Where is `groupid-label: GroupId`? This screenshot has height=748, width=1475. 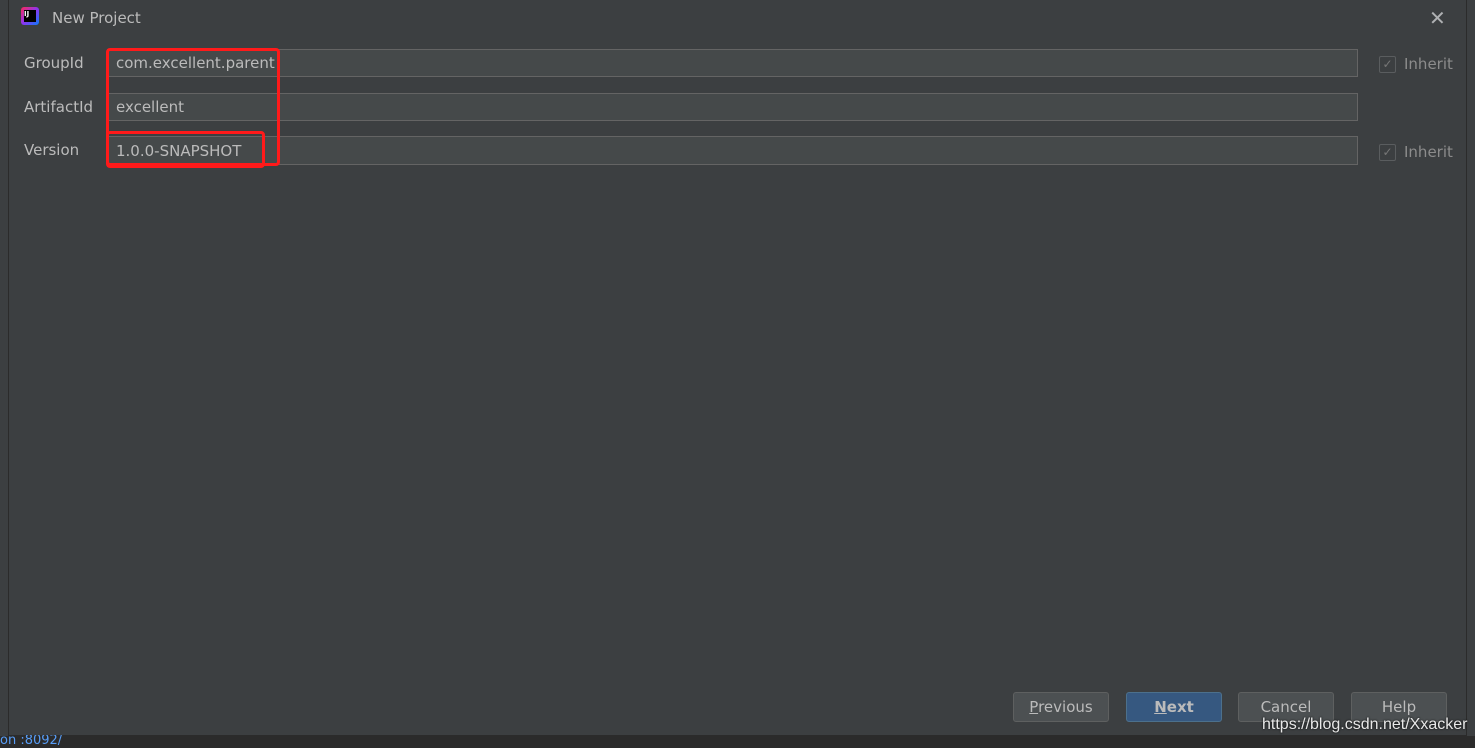 groupid-label: GroupId is located at coordinates (54, 63).